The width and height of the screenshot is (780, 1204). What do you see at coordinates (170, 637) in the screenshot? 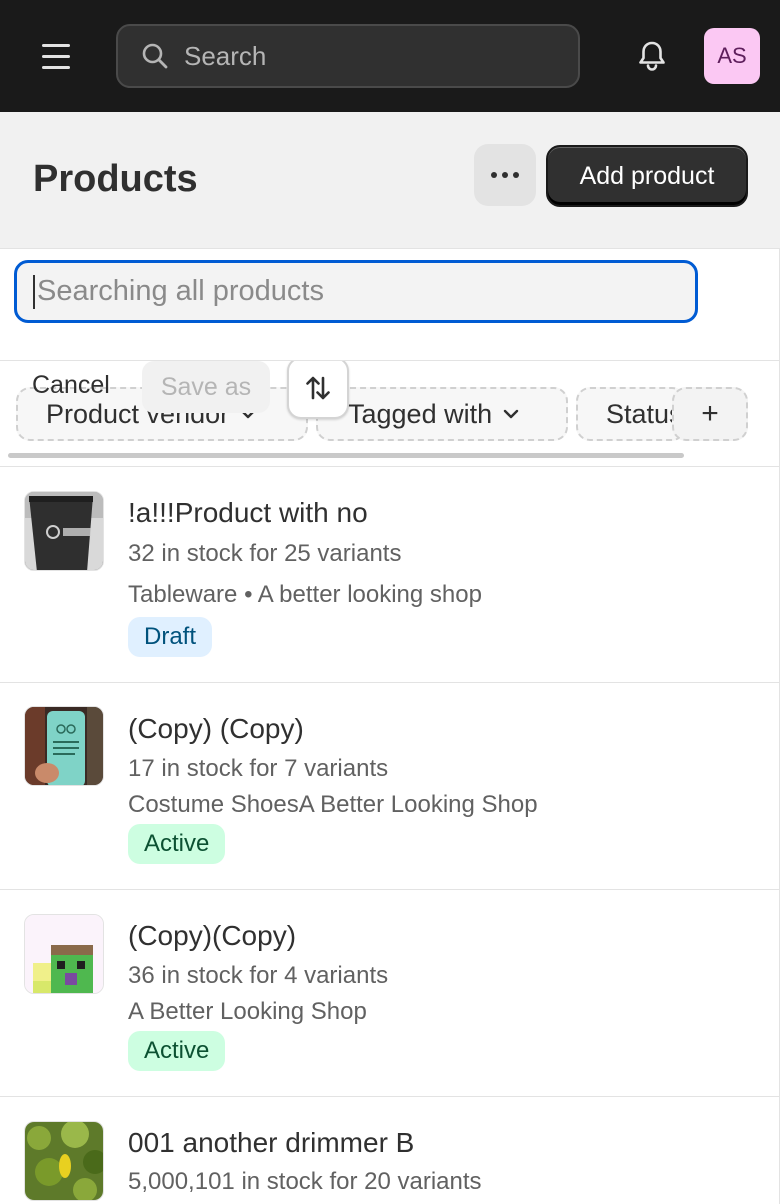
I see `status-badge: Draft` at bounding box center [170, 637].